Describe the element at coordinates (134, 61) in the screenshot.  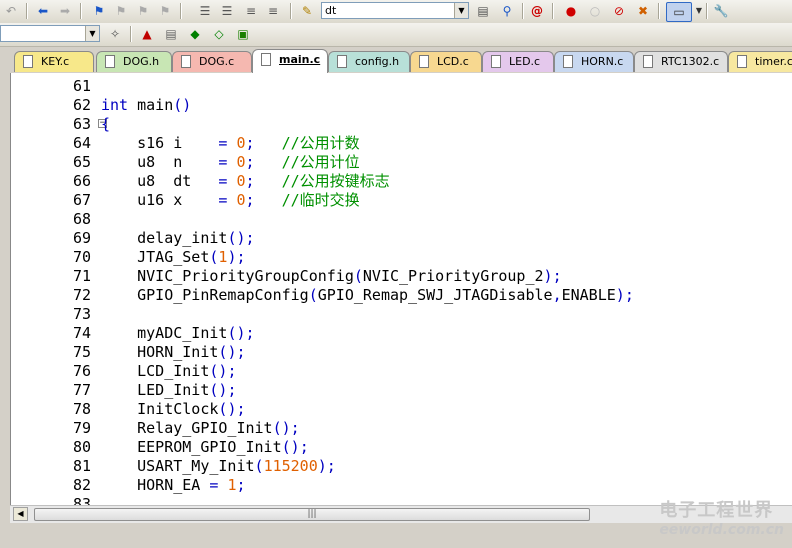
I see `tab-dog-h: DOG.h` at that location.